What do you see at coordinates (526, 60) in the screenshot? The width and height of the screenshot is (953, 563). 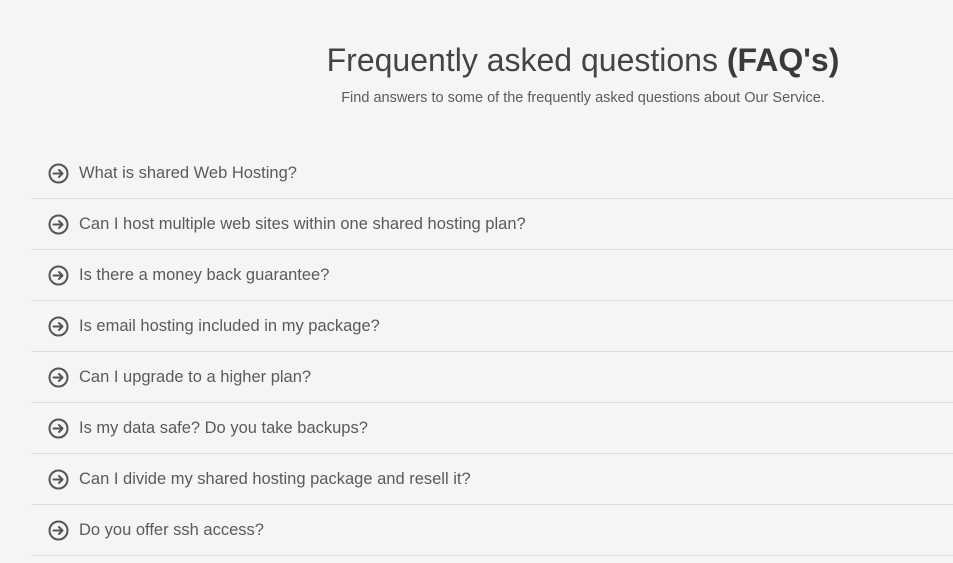 I see `page-title-main: Frequently asked questions` at bounding box center [526, 60].